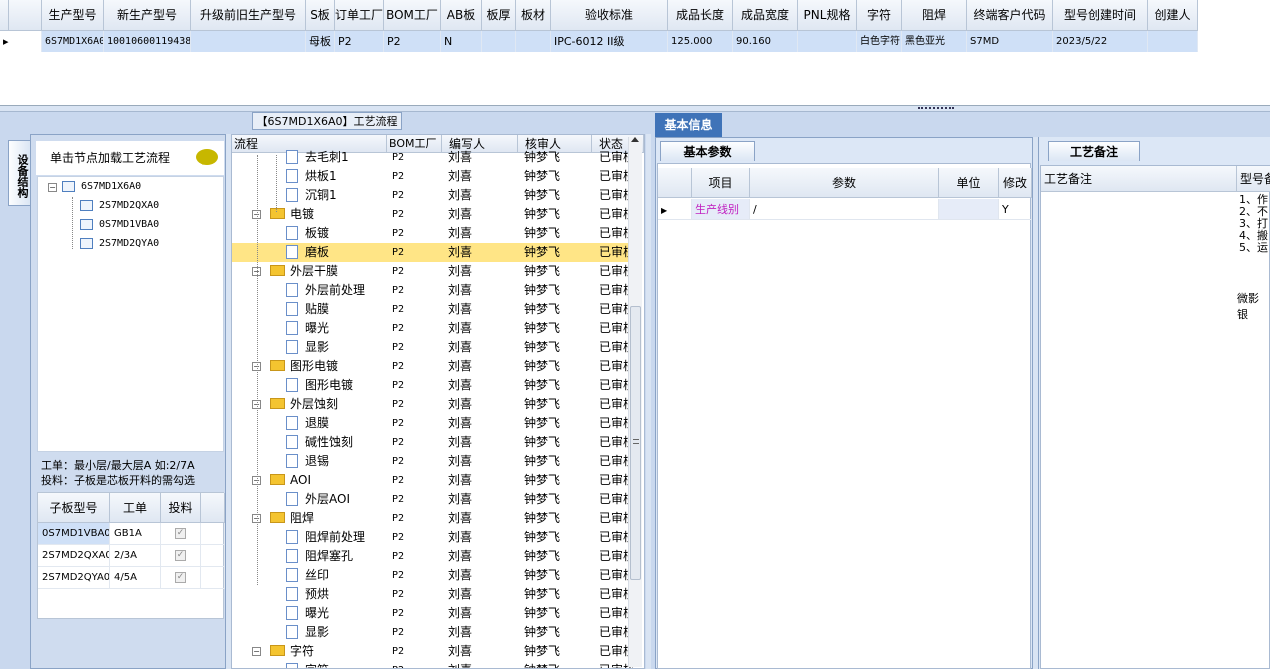 The height and width of the screenshot is (669, 1270). Describe the element at coordinates (119, 206) in the screenshot. I see `tree-node: 2S7MD2QXA0` at that location.